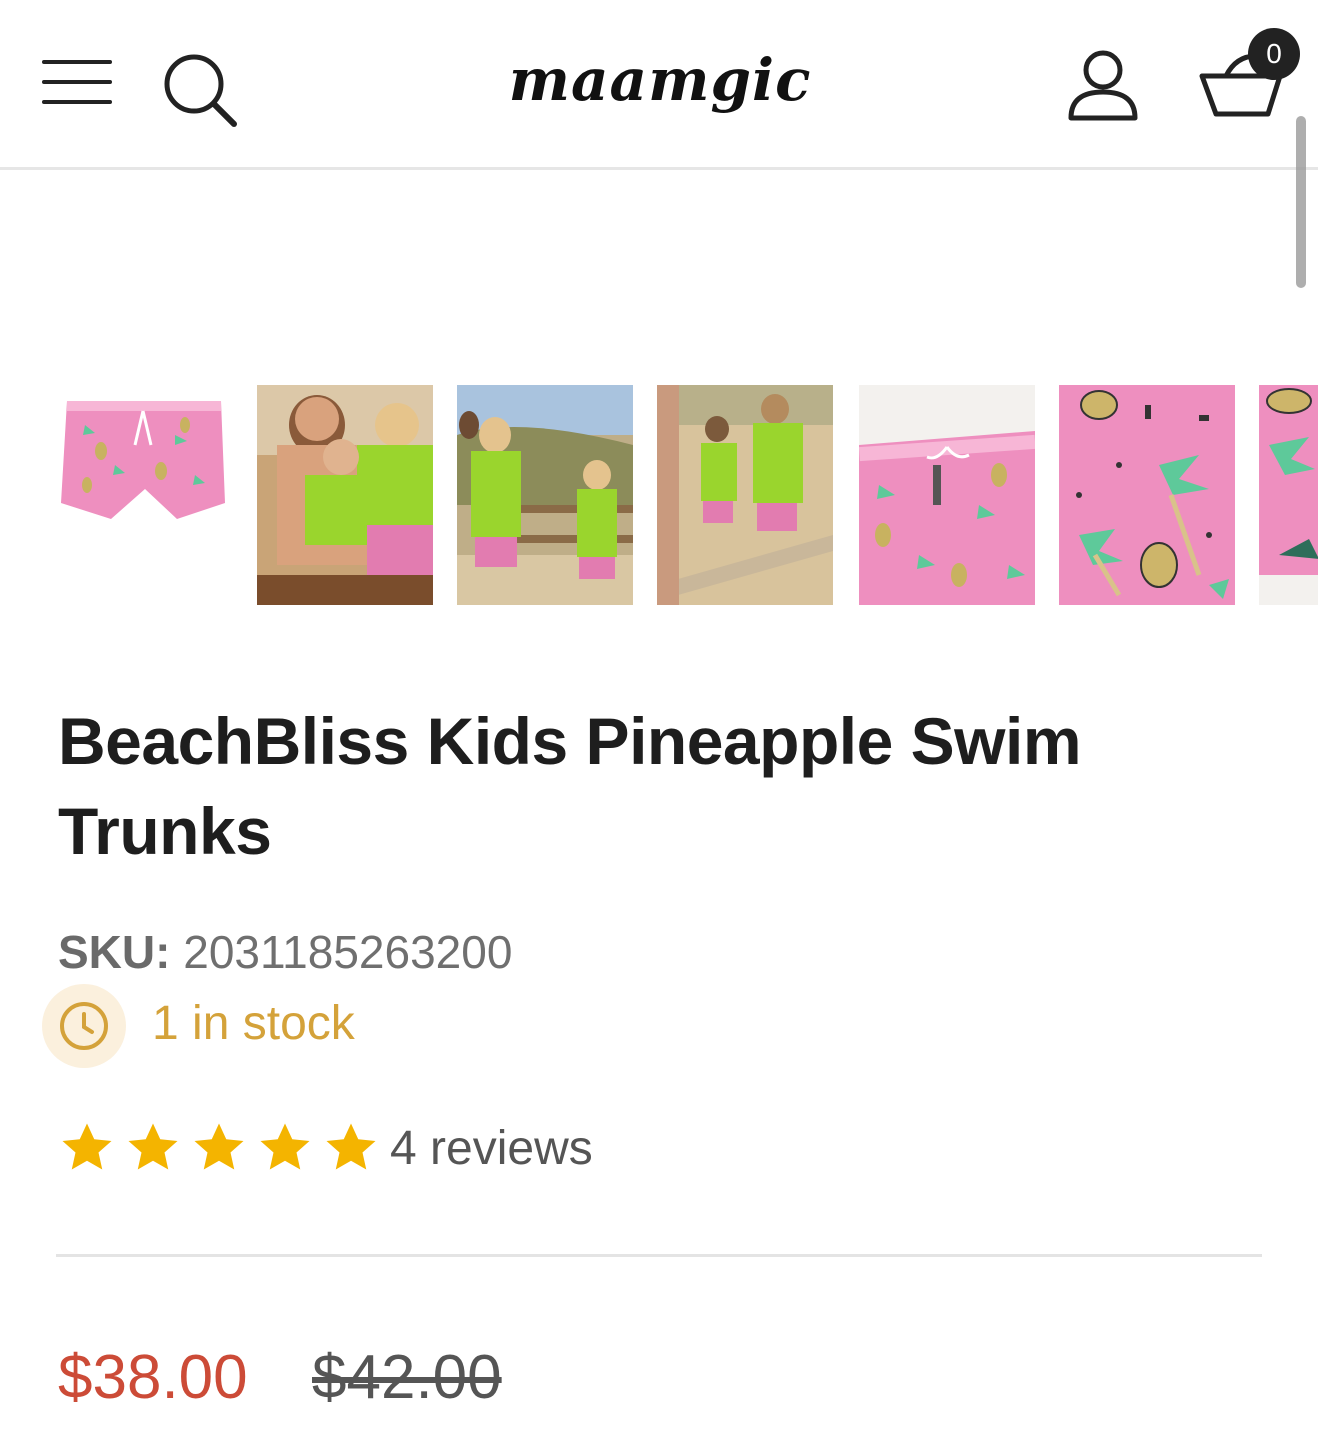 The height and width of the screenshot is (1440, 1318). I want to click on page-scrollbar, so click(1301, 202).